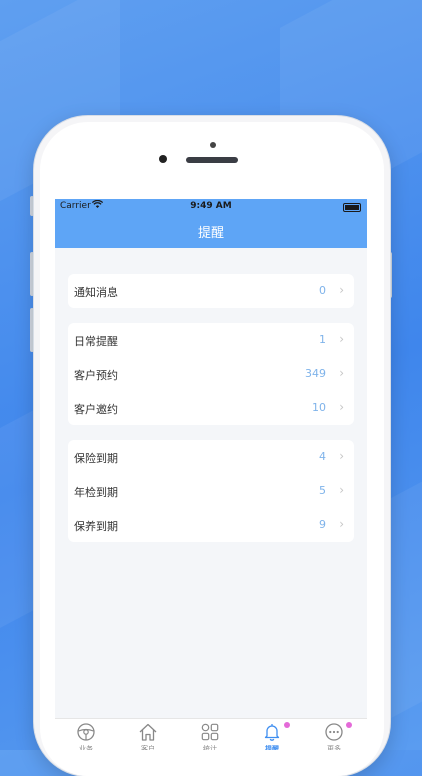 The height and width of the screenshot is (776, 422). I want to click on list-item: 保险到期 4 ›, so click(211, 457).